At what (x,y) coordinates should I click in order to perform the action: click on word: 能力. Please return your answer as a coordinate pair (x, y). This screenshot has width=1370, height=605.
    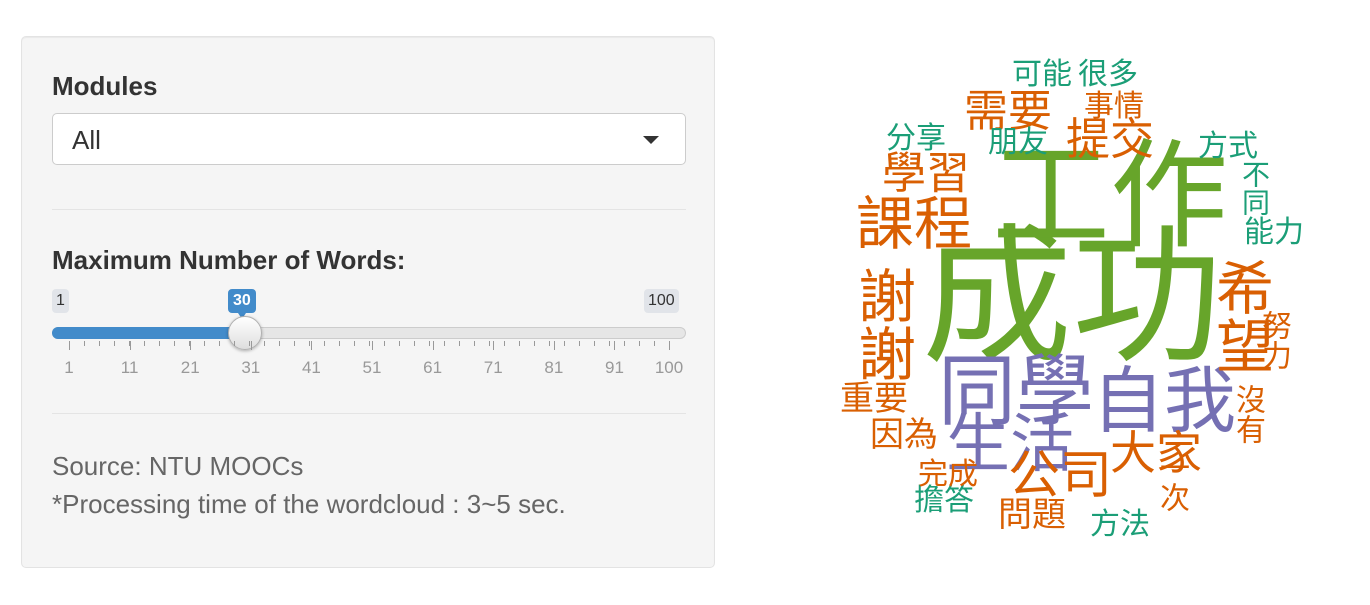
    Looking at the image, I should click on (1274, 232).